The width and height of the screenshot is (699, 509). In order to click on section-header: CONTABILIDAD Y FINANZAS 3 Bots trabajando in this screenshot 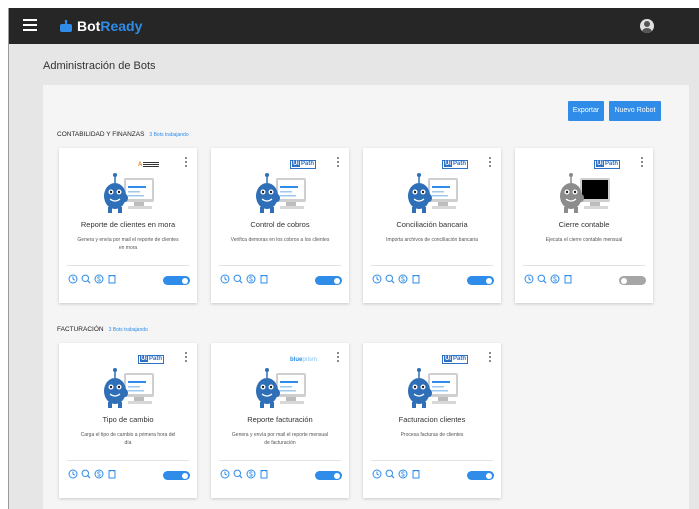, I will do `click(123, 134)`.